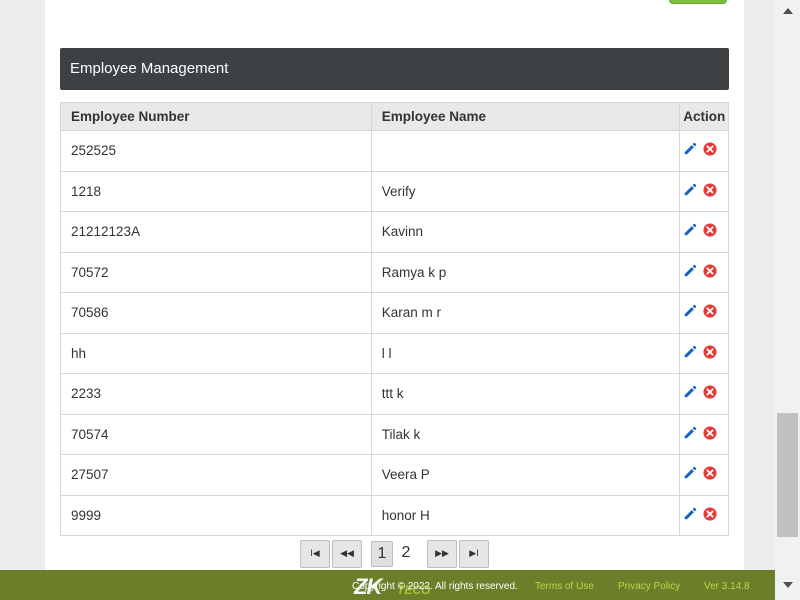 The height and width of the screenshot is (600, 800). I want to click on employee-number-cell: 70586, so click(216, 313).